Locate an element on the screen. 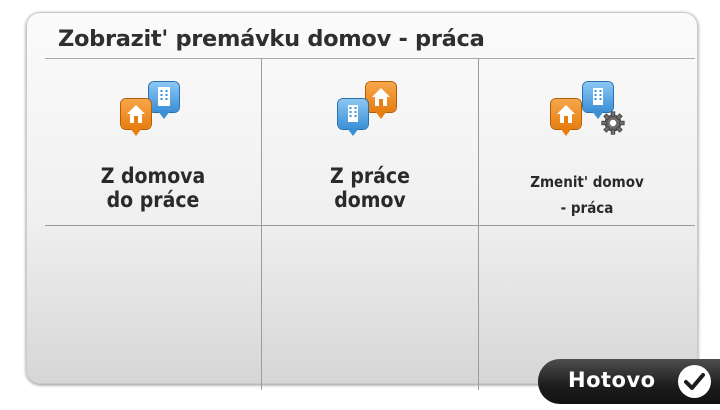 The height and width of the screenshot is (410, 720). tile-work-to-home: Z práce domov is located at coordinates (370, 142).